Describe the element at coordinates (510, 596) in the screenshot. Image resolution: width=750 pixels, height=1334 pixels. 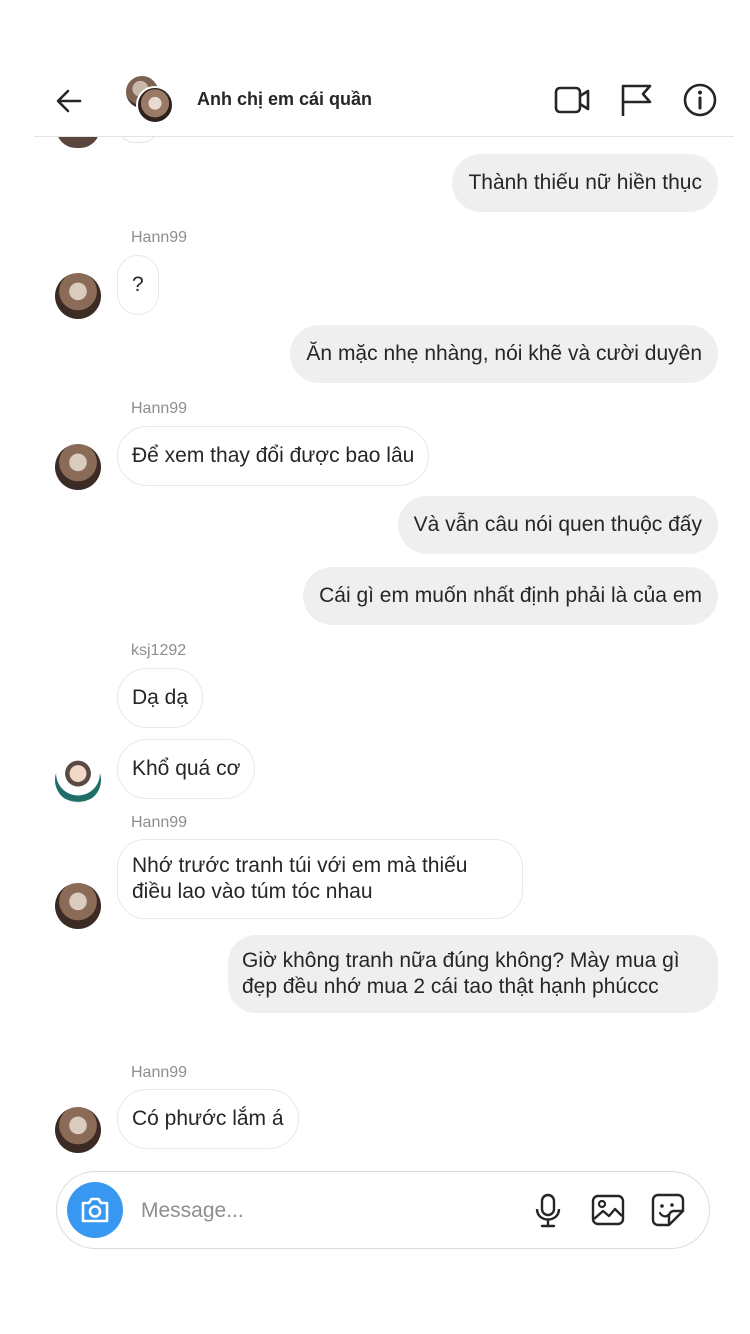
I see `message-bubble-outgoing: Cái gì em muốn nhất định phải là của em` at that location.